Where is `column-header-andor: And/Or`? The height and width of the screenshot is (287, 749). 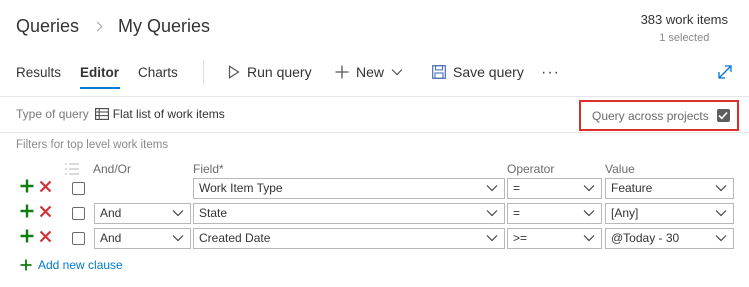 column-header-andor: And/Or is located at coordinates (112, 169).